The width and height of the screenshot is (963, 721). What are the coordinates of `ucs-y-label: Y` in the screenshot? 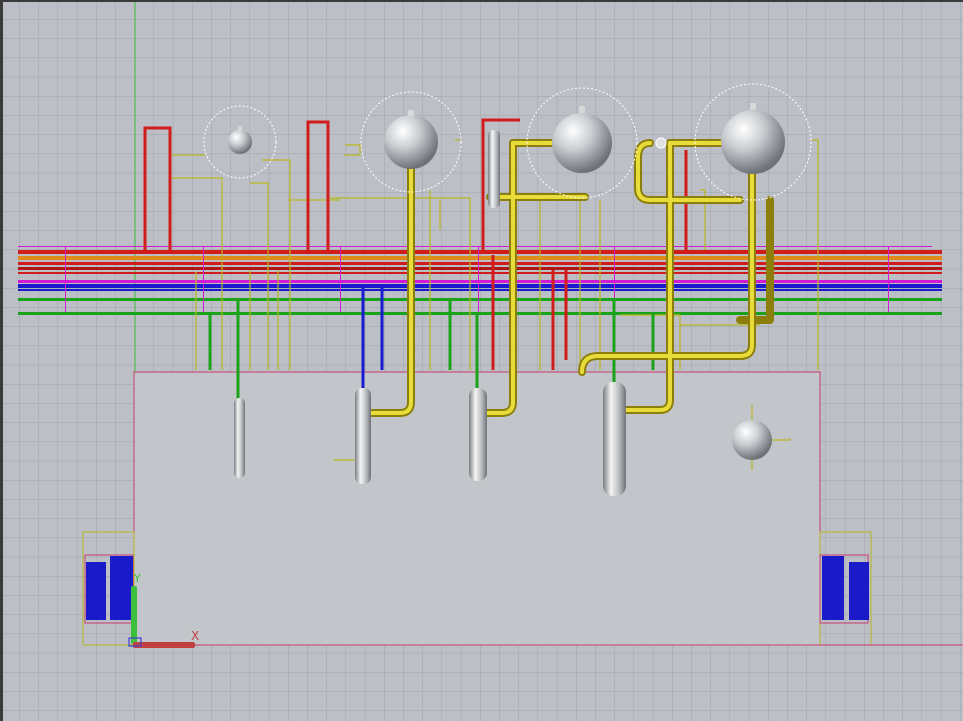 It's located at (137, 578).